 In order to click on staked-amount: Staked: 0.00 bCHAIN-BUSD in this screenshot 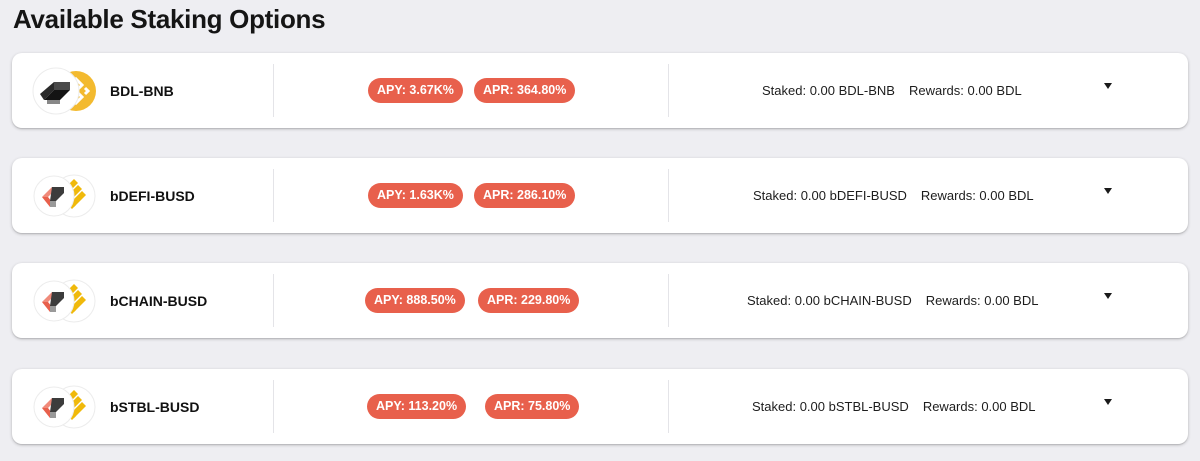, I will do `click(829, 300)`.